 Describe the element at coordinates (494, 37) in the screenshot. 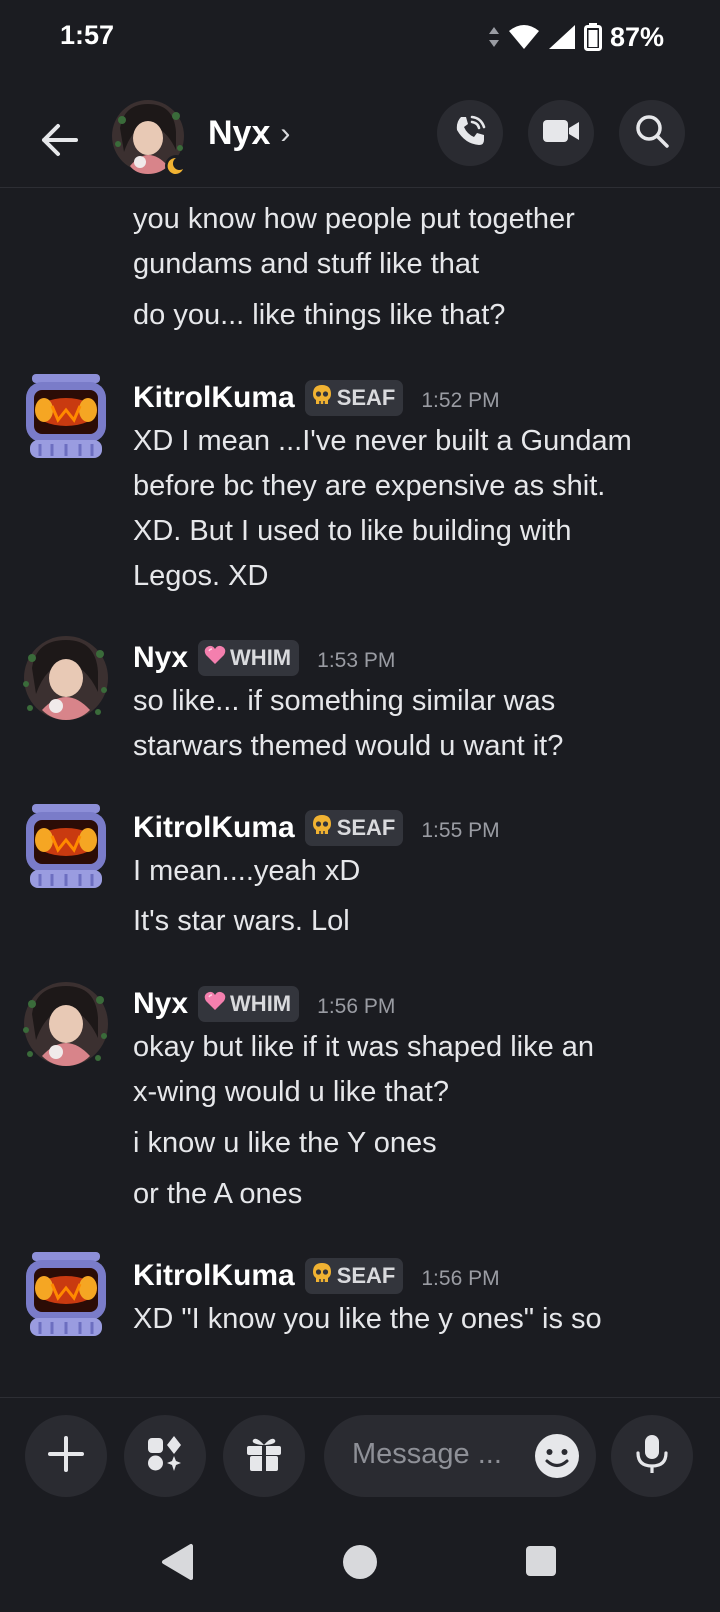

I see `data-arrows-icon` at that location.